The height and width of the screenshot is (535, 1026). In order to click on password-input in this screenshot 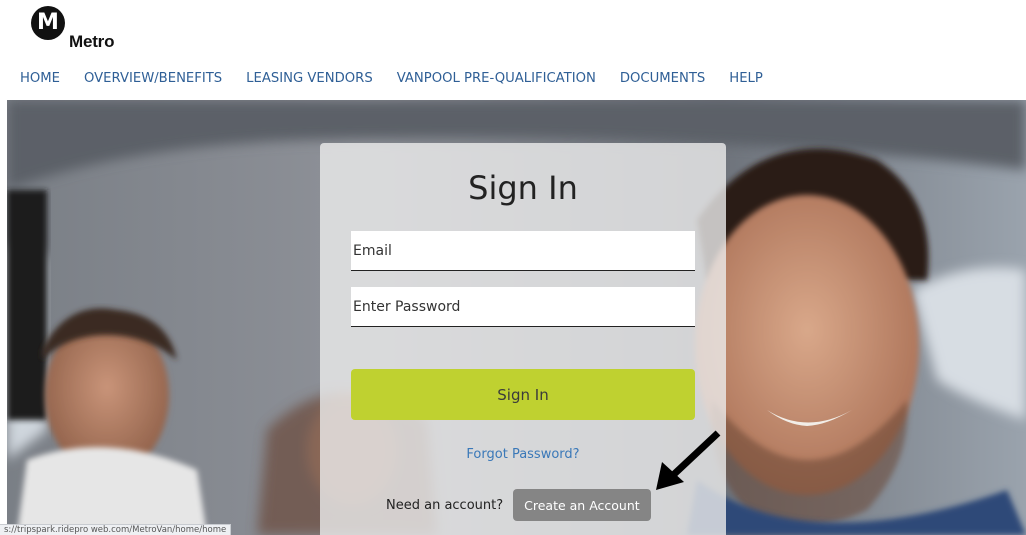, I will do `click(523, 307)`.